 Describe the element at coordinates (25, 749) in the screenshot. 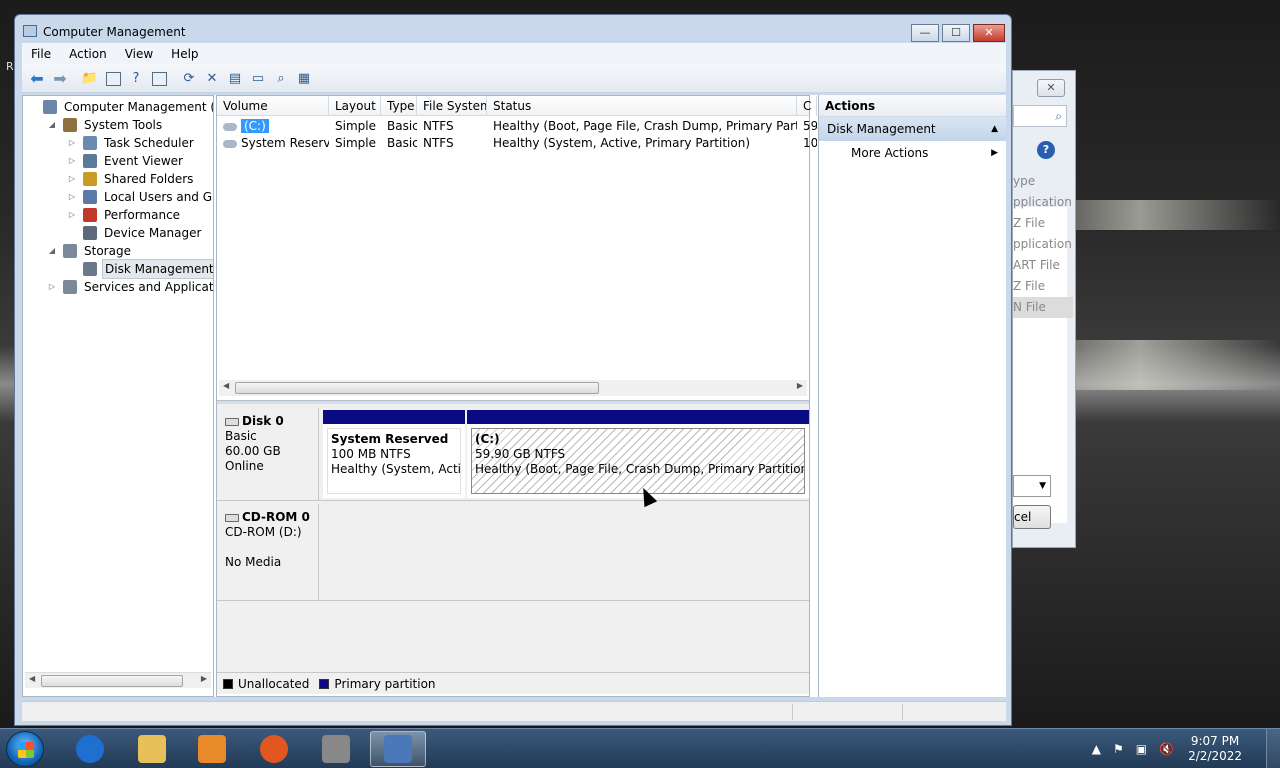

I see `start-button` at that location.